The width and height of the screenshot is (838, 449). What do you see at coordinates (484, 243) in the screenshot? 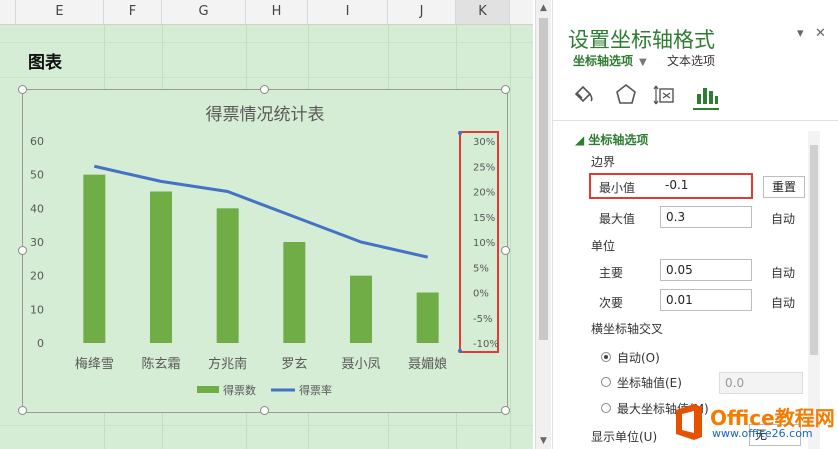
I see `secondary-axis-tick-label: 10%` at bounding box center [484, 243].